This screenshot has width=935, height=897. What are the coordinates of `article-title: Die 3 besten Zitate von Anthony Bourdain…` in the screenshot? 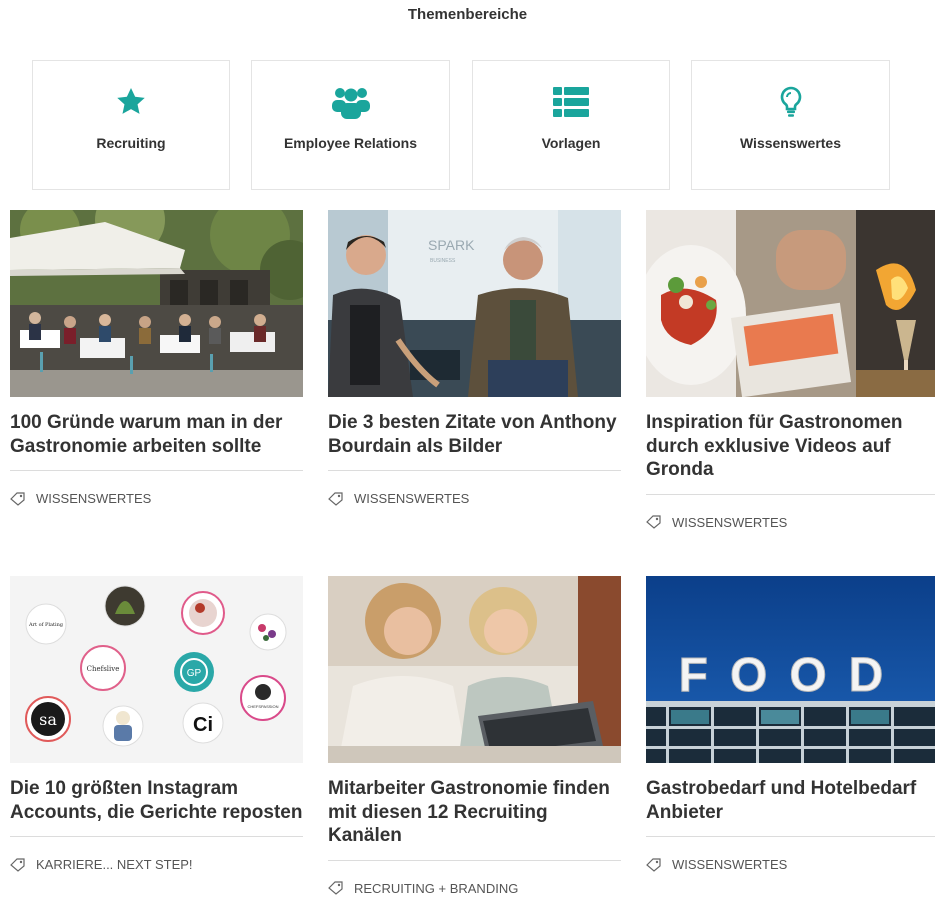 It's located at (474, 441).